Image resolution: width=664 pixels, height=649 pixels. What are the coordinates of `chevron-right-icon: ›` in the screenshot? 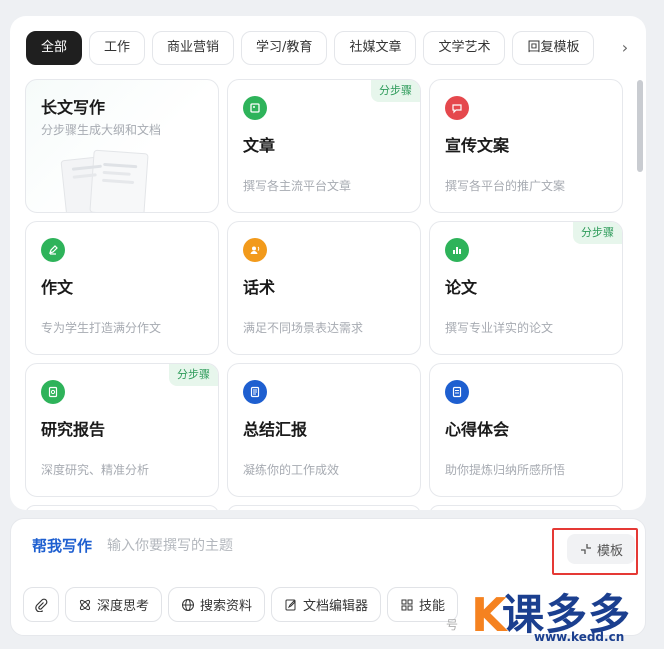 It's located at (625, 48).